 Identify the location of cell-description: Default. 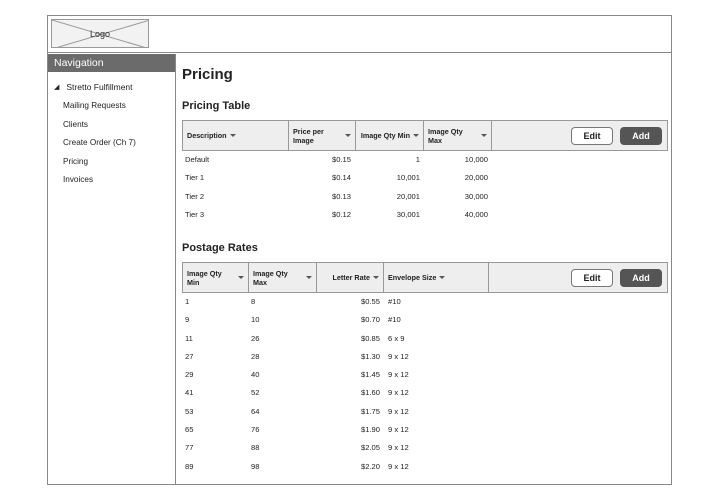
(197, 159).